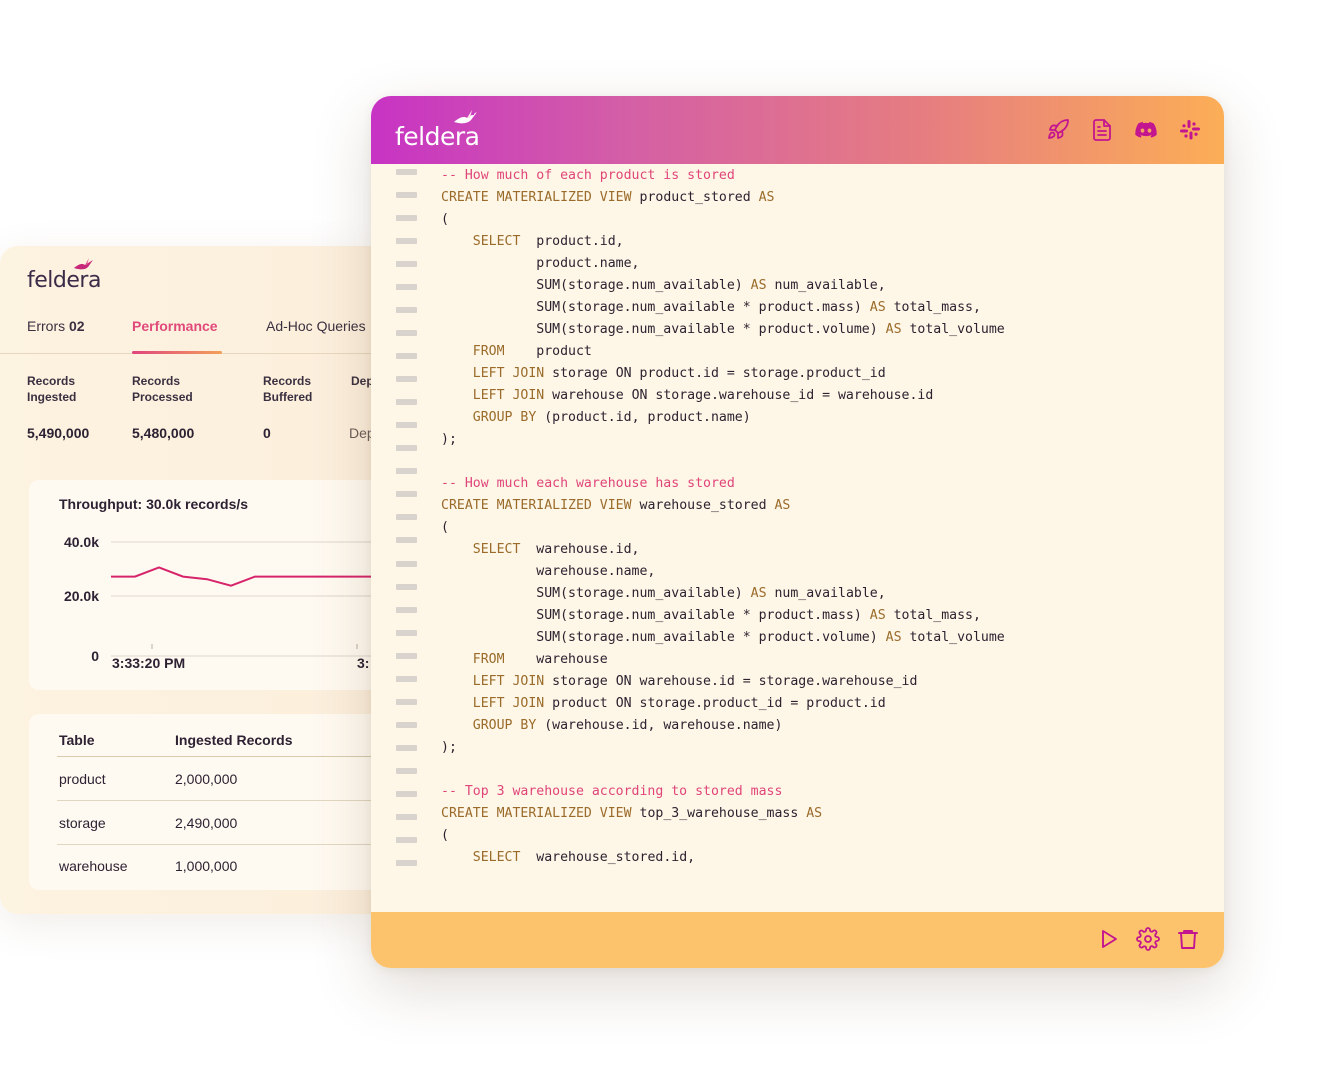 Image resolution: width=1324 pixels, height=1072 pixels. I want to click on metric-value-buffered: 0, so click(267, 433).